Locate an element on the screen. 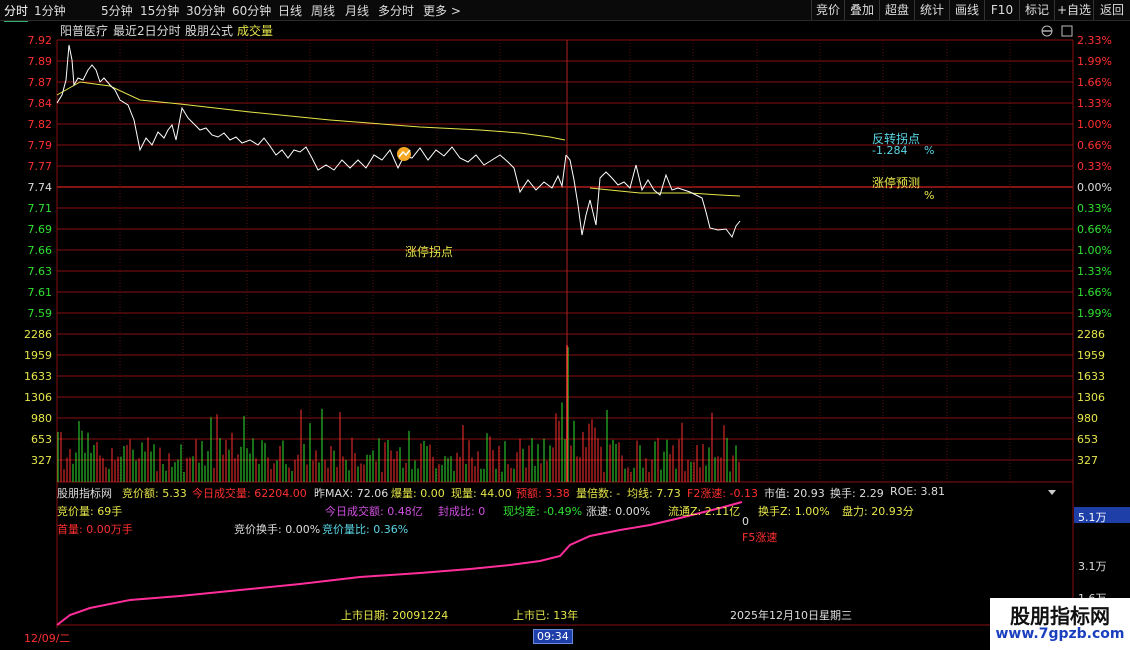 The image size is (1130, 650). today-amount: 今日成交额: 0.48亿 is located at coordinates (374, 511).